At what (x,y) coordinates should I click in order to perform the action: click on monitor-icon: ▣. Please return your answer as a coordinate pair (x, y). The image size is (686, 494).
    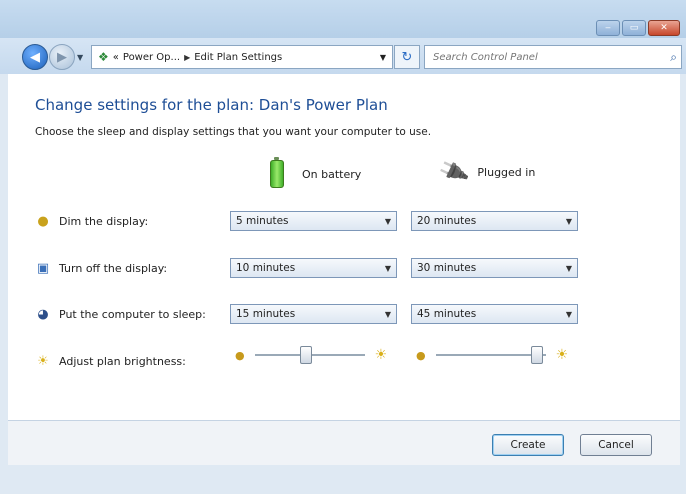
    Looking at the image, I should click on (43, 268).